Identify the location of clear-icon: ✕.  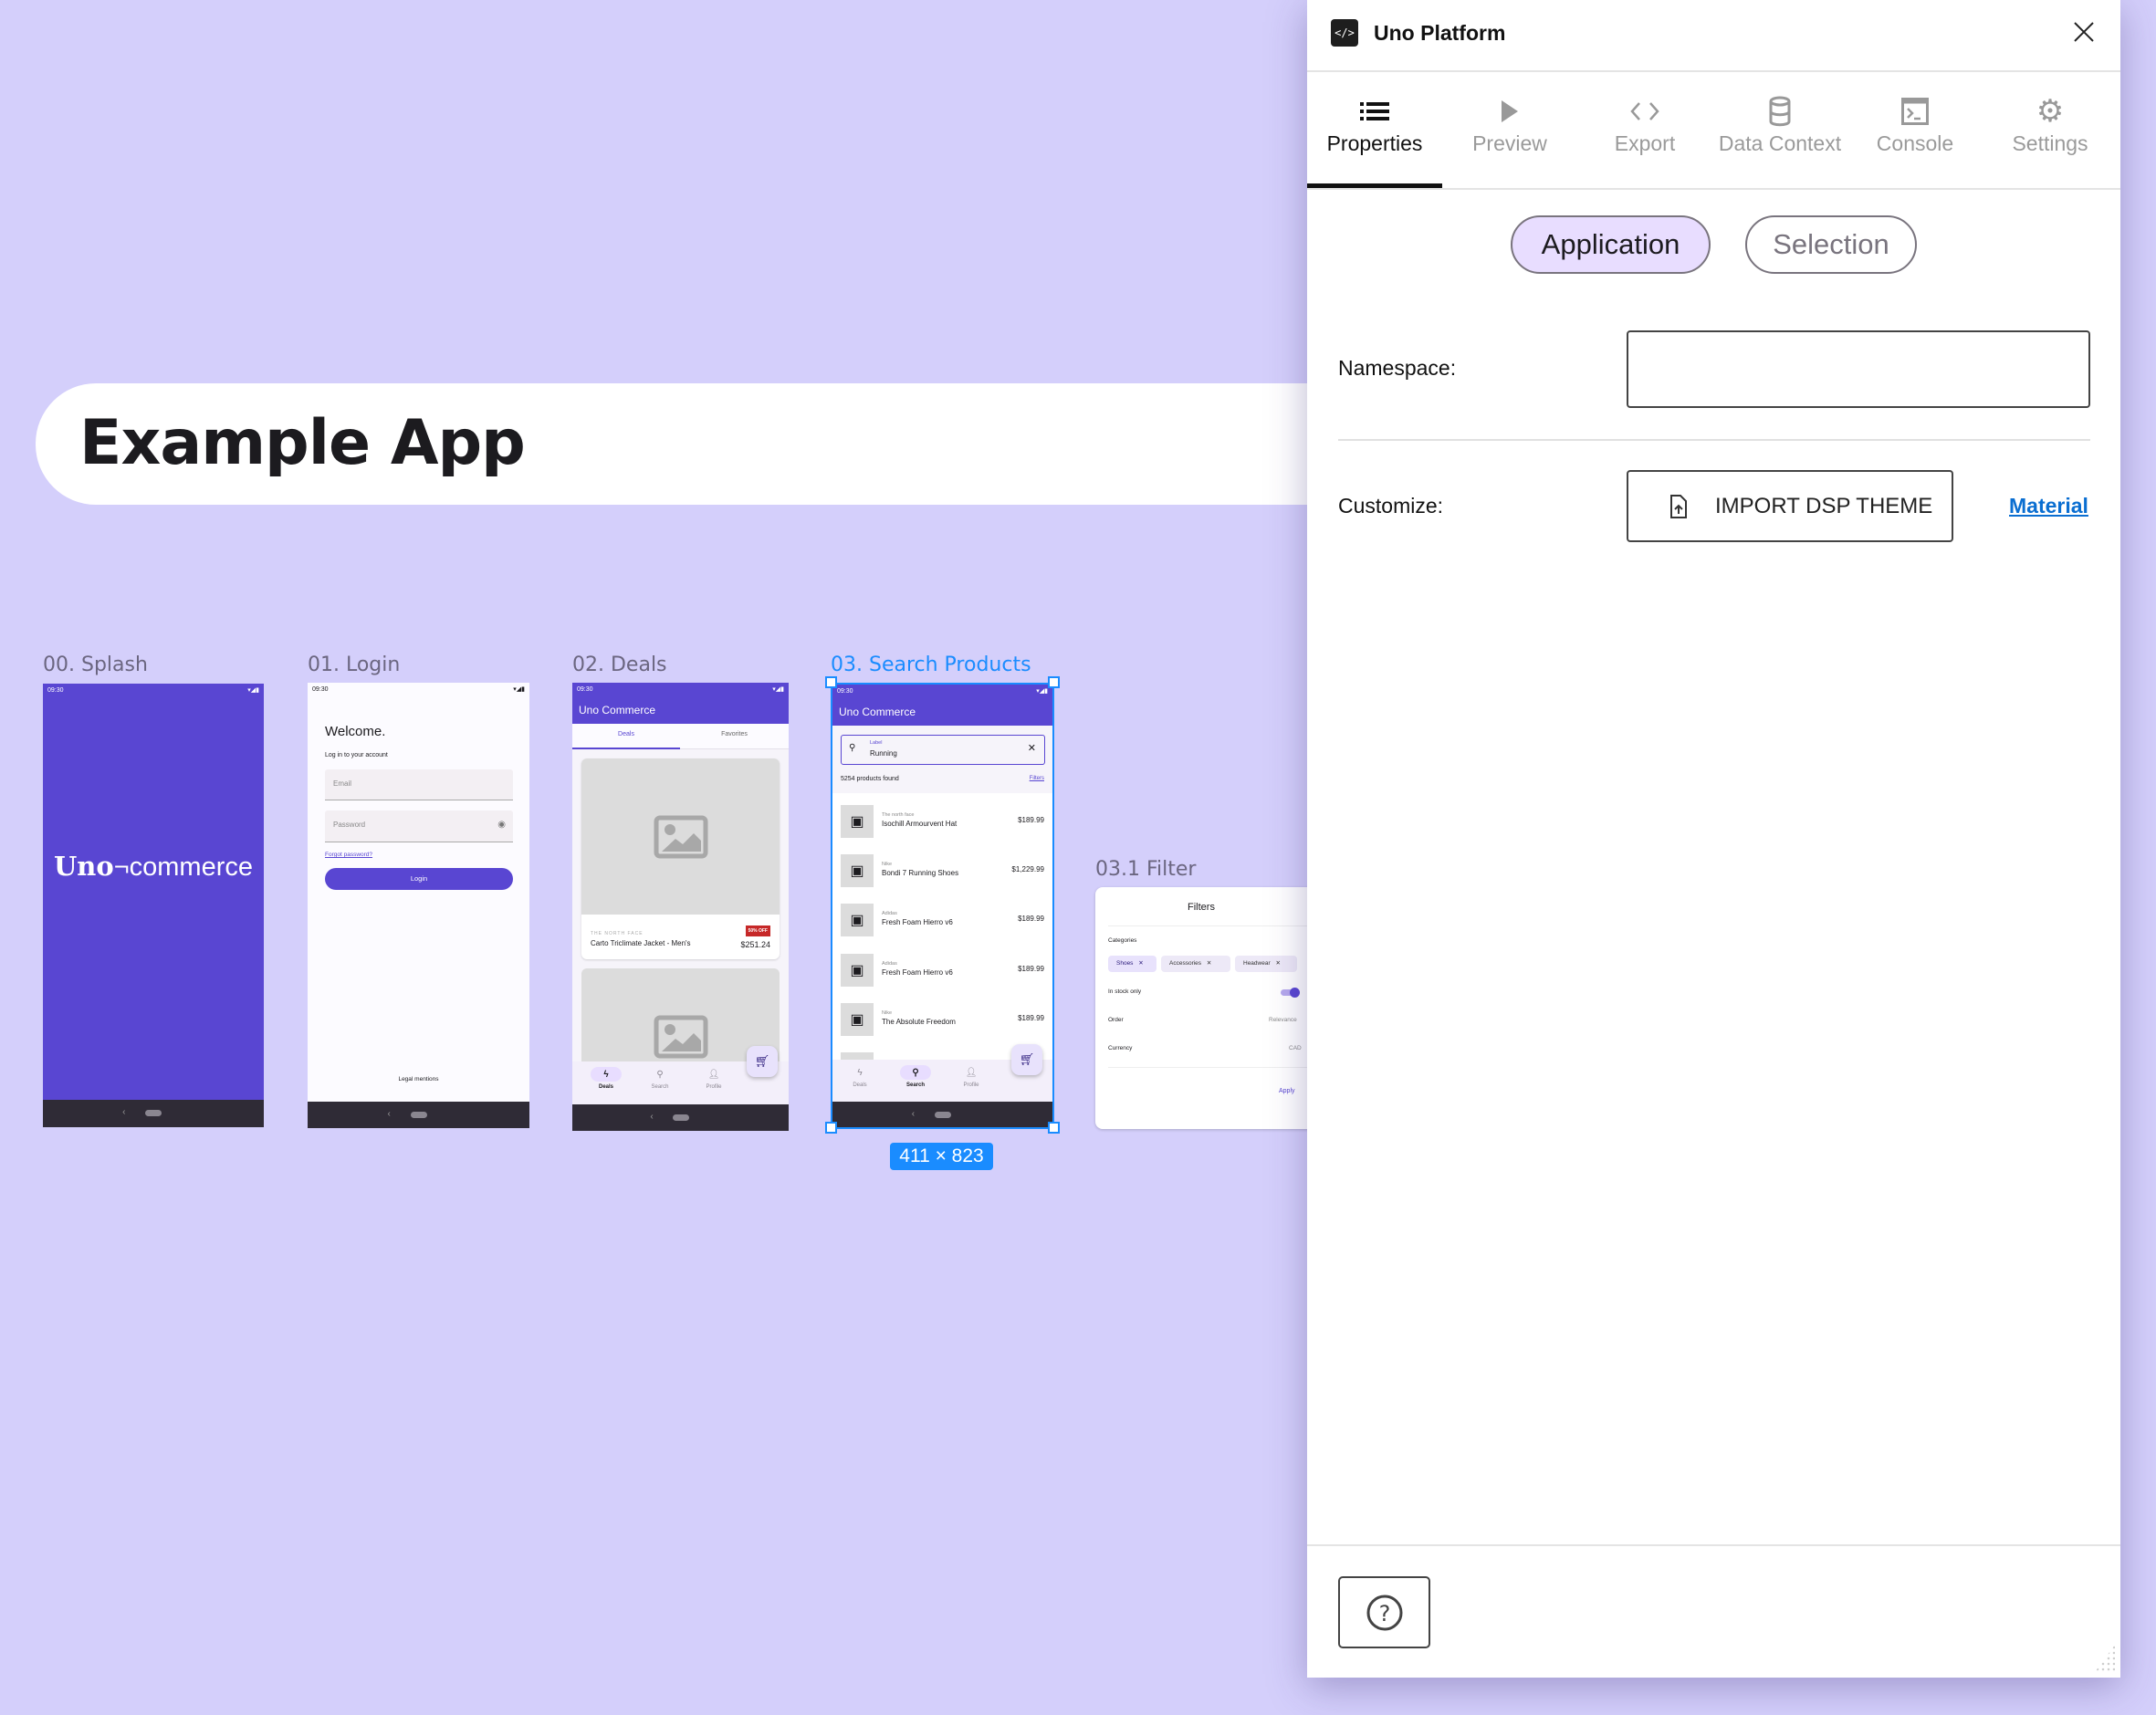
(1032, 748).